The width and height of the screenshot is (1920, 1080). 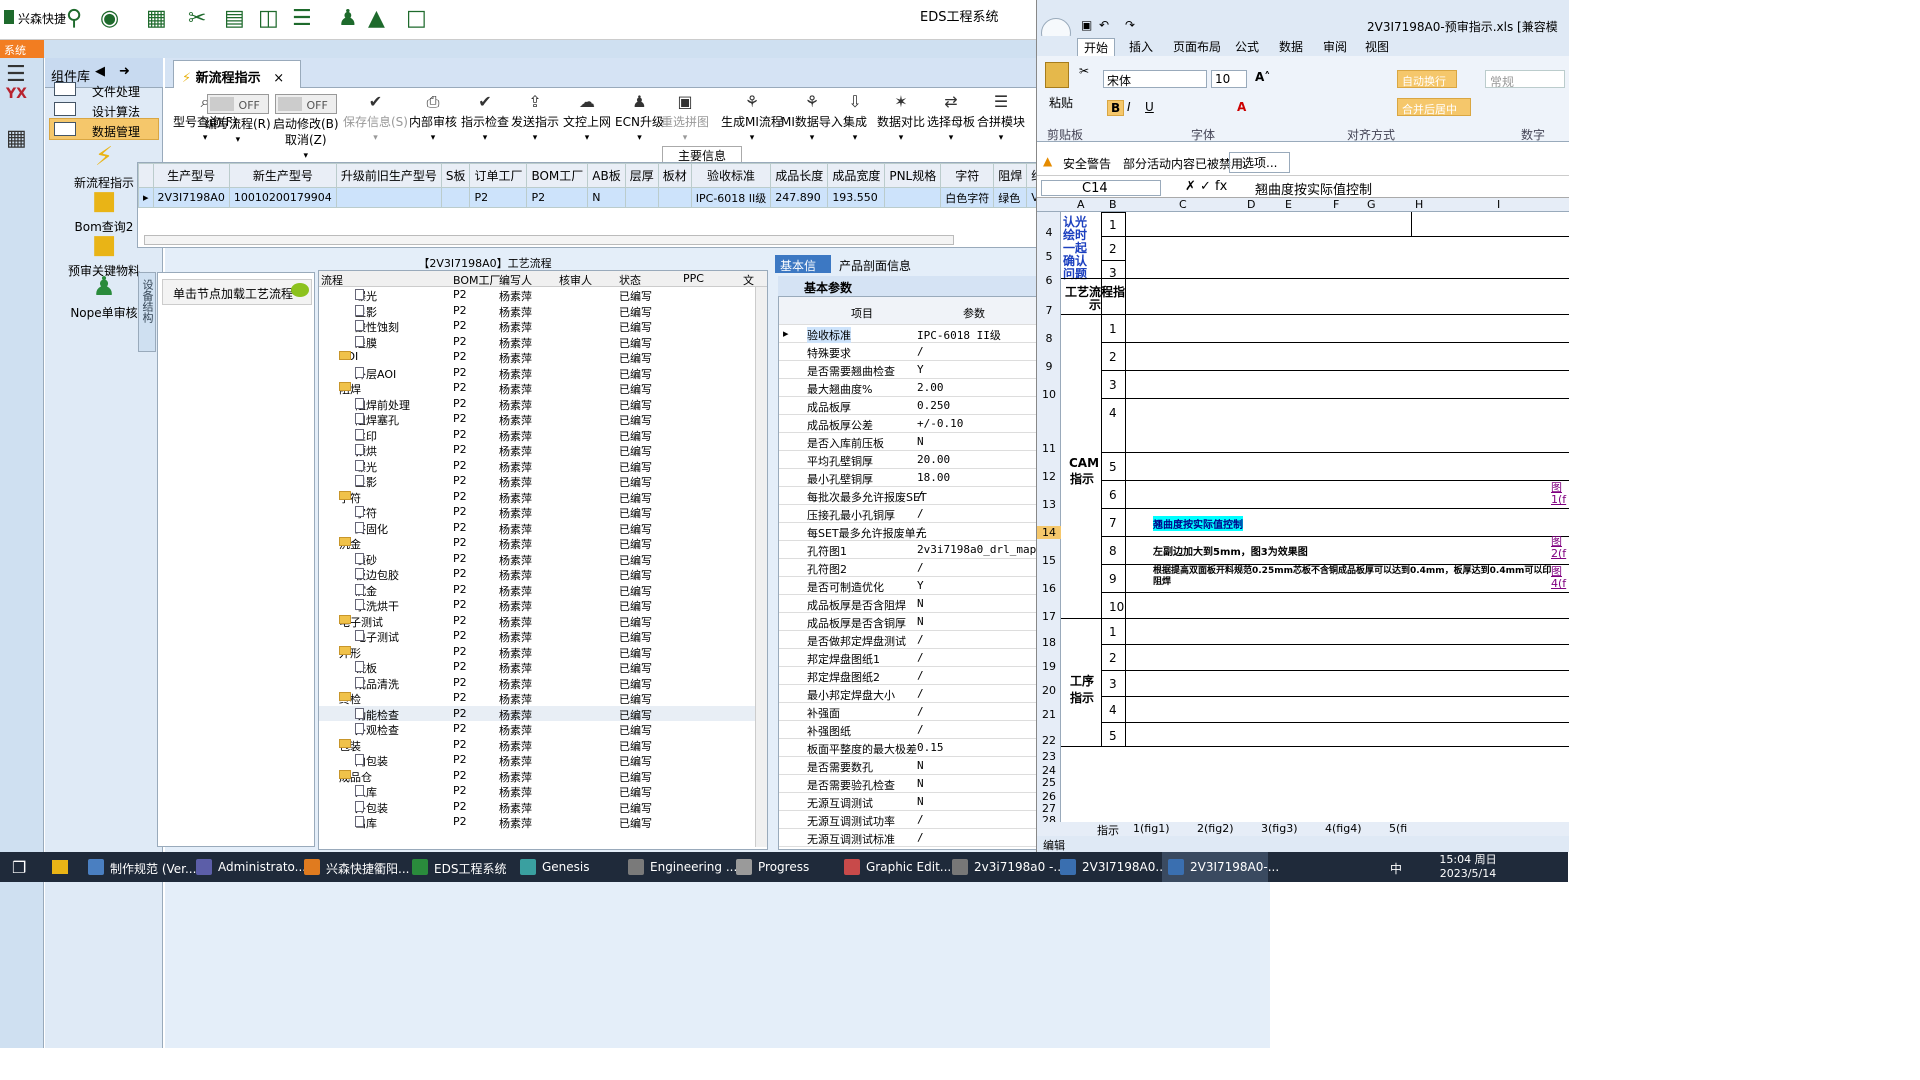 What do you see at coordinates (1049, 366) in the screenshot?
I see `row-number: 9` at bounding box center [1049, 366].